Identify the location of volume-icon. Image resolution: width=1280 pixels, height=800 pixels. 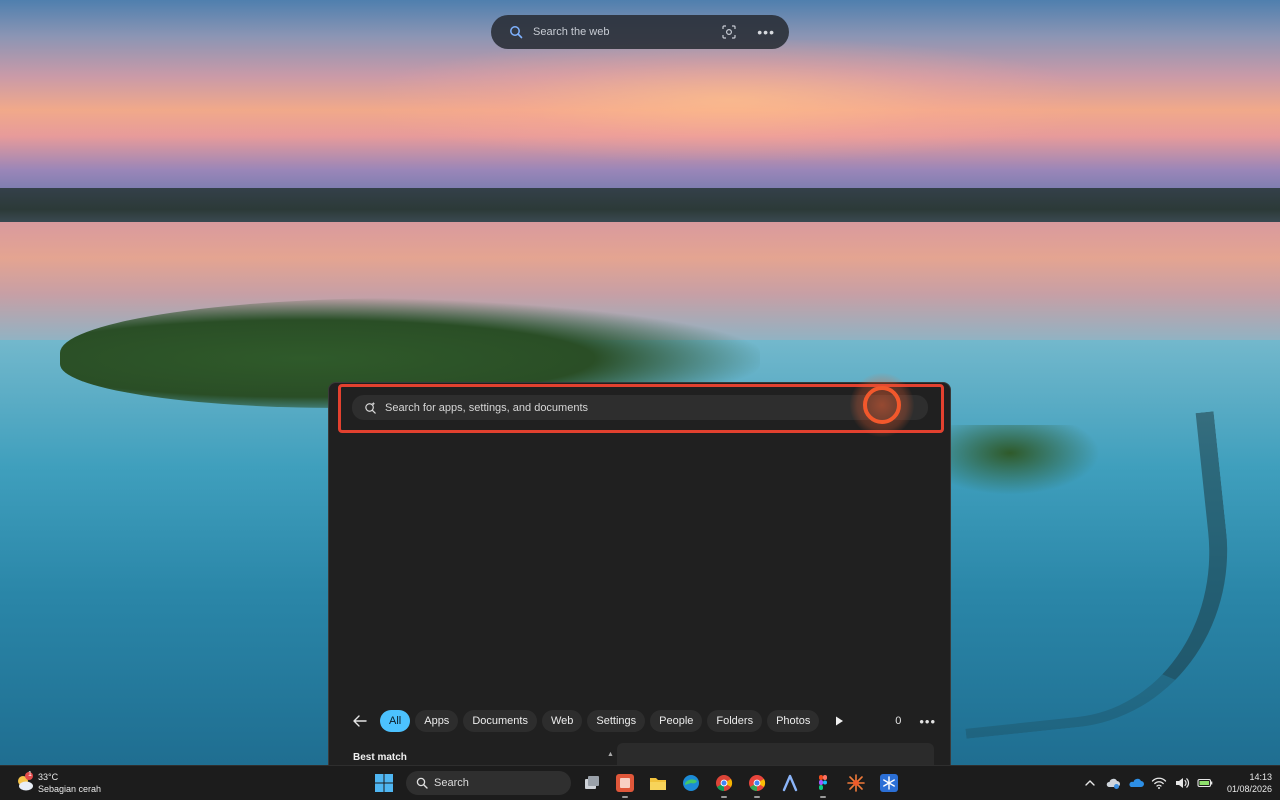
(1182, 783).